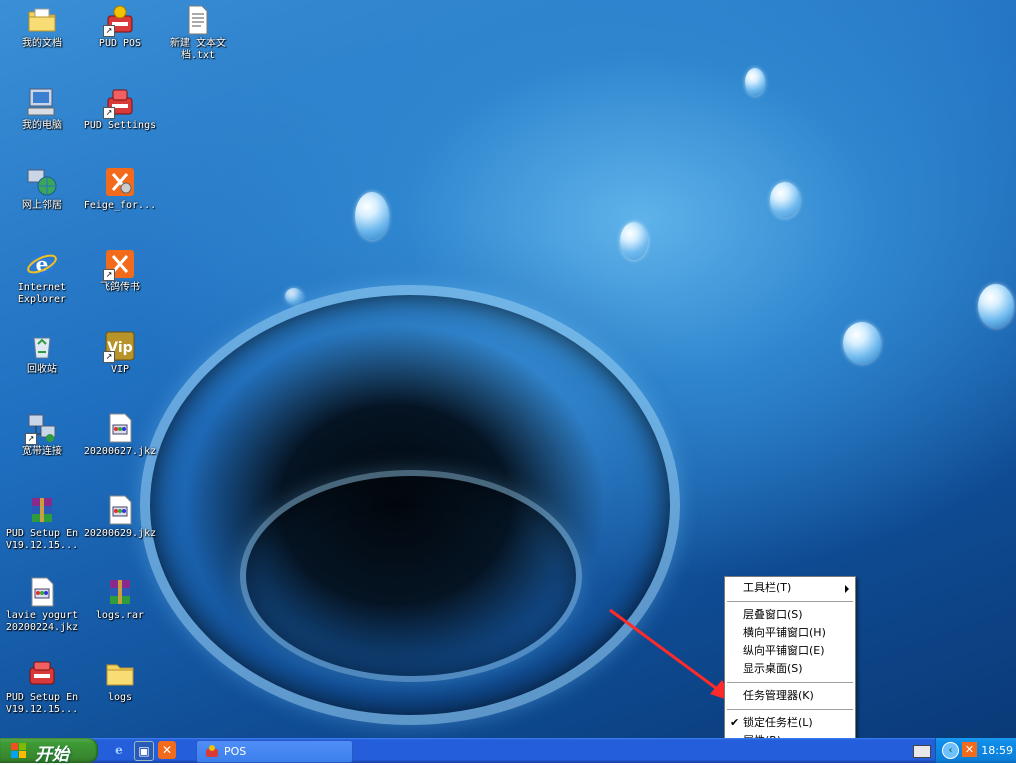  Describe the element at coordinates (790, 723) in the screenshot. I see `menu-item-lock-taskbar: ✔ 锁定任务栏(L)` at that location.